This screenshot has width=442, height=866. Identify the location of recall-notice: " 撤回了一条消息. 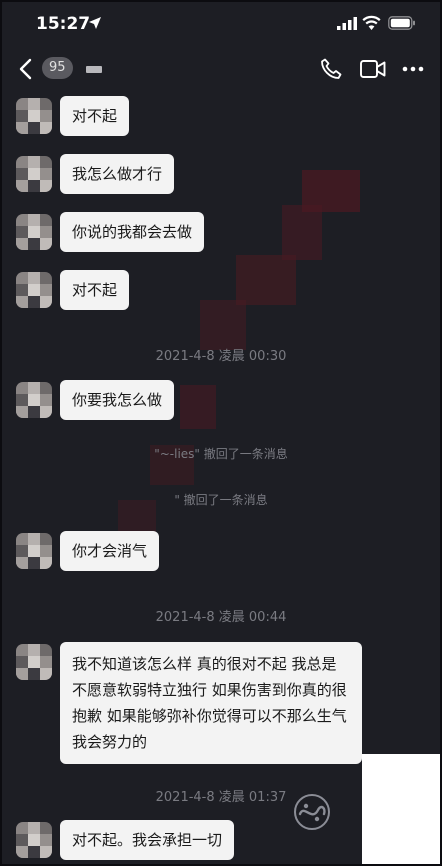
(221, 499).